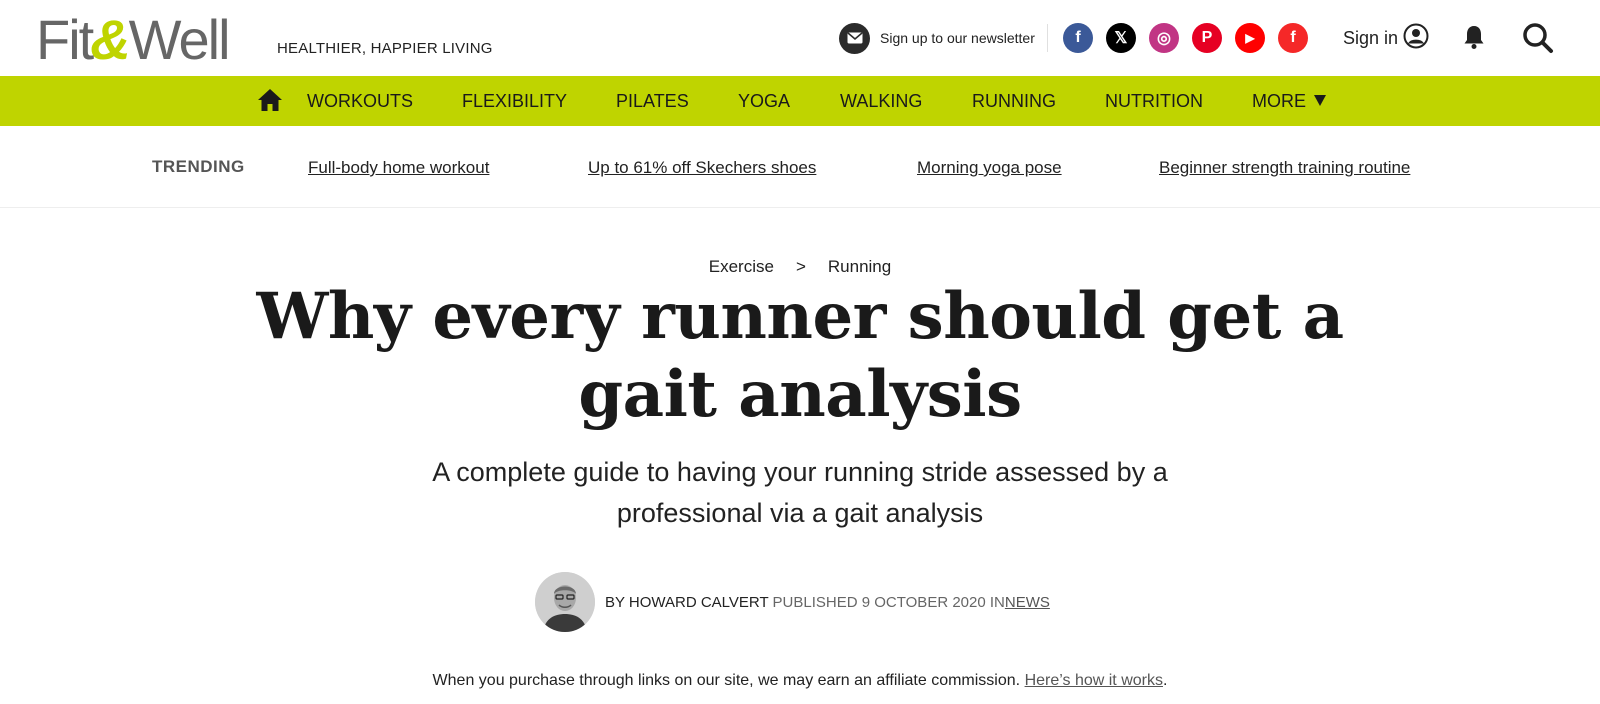 This screenshot has width=1600, height=704. Describe the element at coordinates (957, 38) in the screenshot. I see `newsletter-label: Sign up to our newsletter` at that location.